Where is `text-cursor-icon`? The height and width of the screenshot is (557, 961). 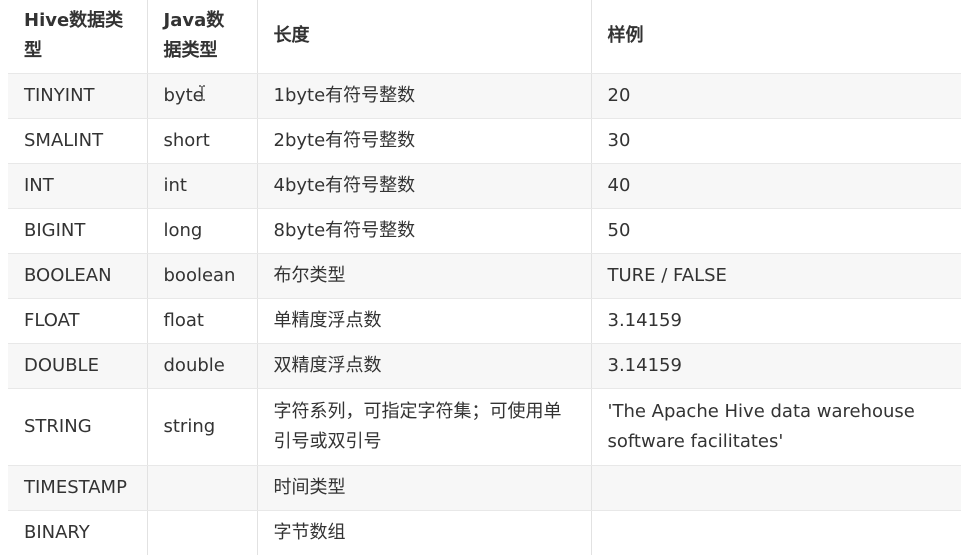 text-cursor-icon is located at coordinates (202, 93).